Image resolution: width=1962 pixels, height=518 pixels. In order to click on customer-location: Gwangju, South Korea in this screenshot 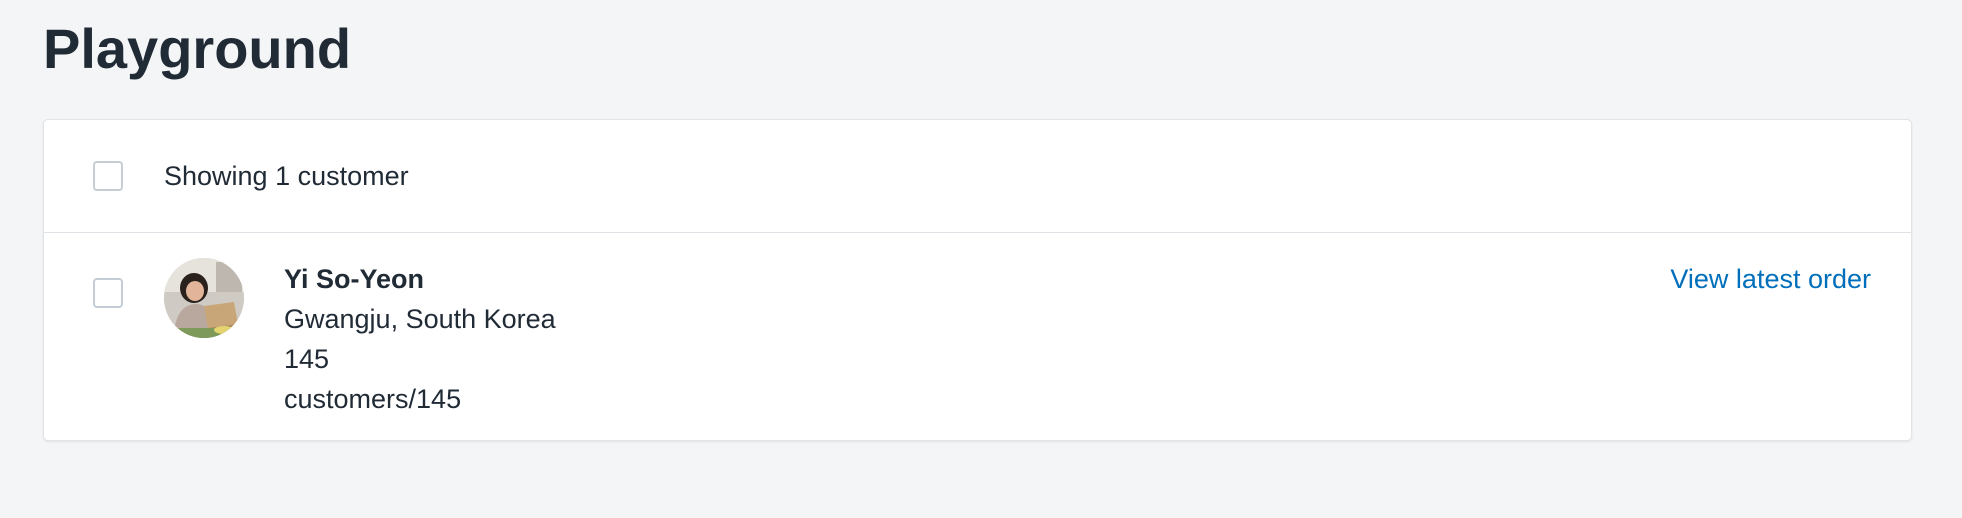, I will do `click(420, 319)`.